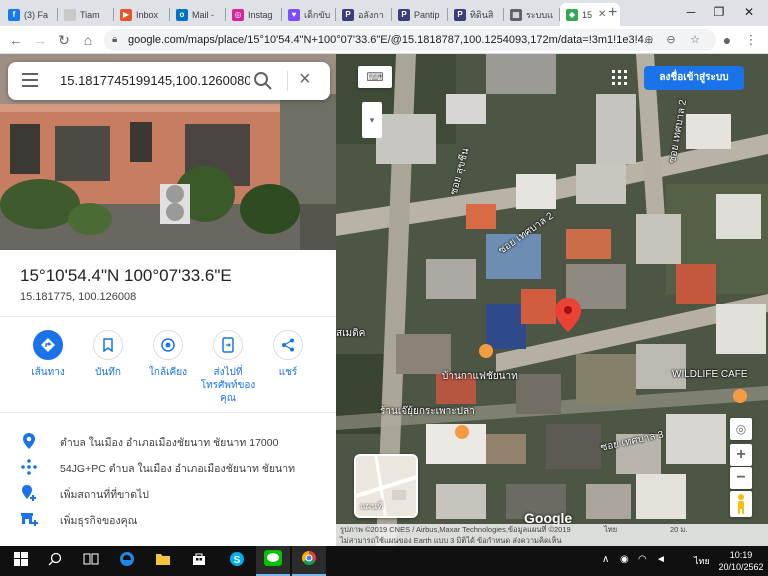 The width and height of the screenshot is (768, 576). I want to click on edge-app, so click(127, 561).